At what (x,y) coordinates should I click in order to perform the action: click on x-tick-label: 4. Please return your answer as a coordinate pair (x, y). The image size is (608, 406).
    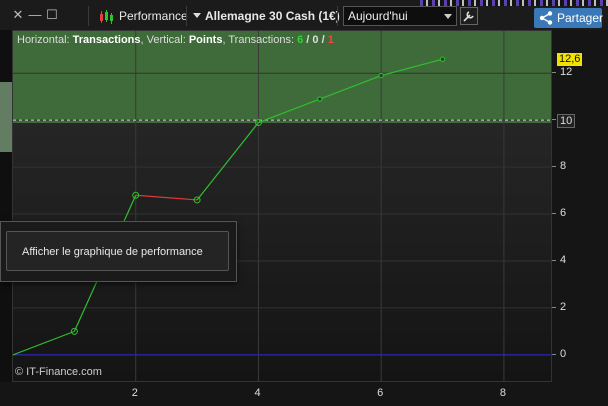
    Looking at the image, I should click on (257, 393).